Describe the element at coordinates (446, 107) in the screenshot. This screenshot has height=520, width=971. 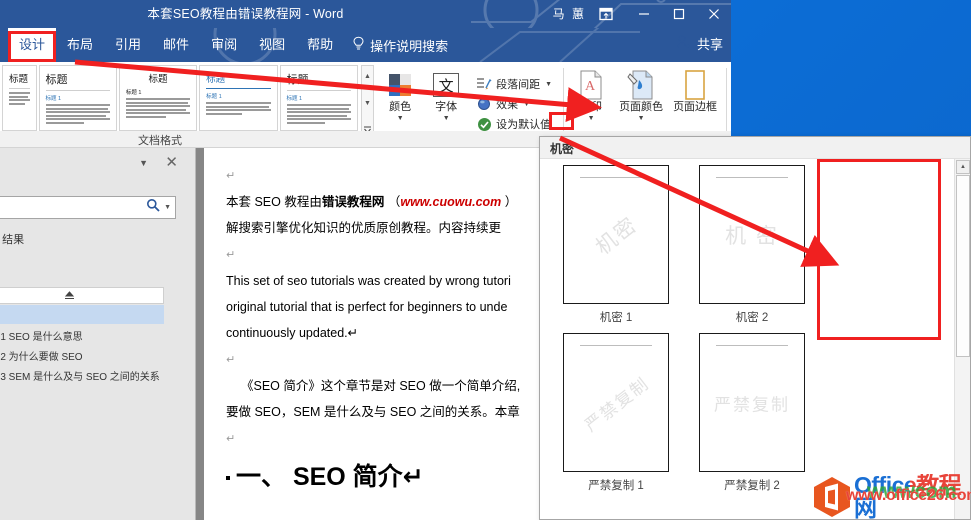
I see `theme-fonts-label: 字体` at that location.